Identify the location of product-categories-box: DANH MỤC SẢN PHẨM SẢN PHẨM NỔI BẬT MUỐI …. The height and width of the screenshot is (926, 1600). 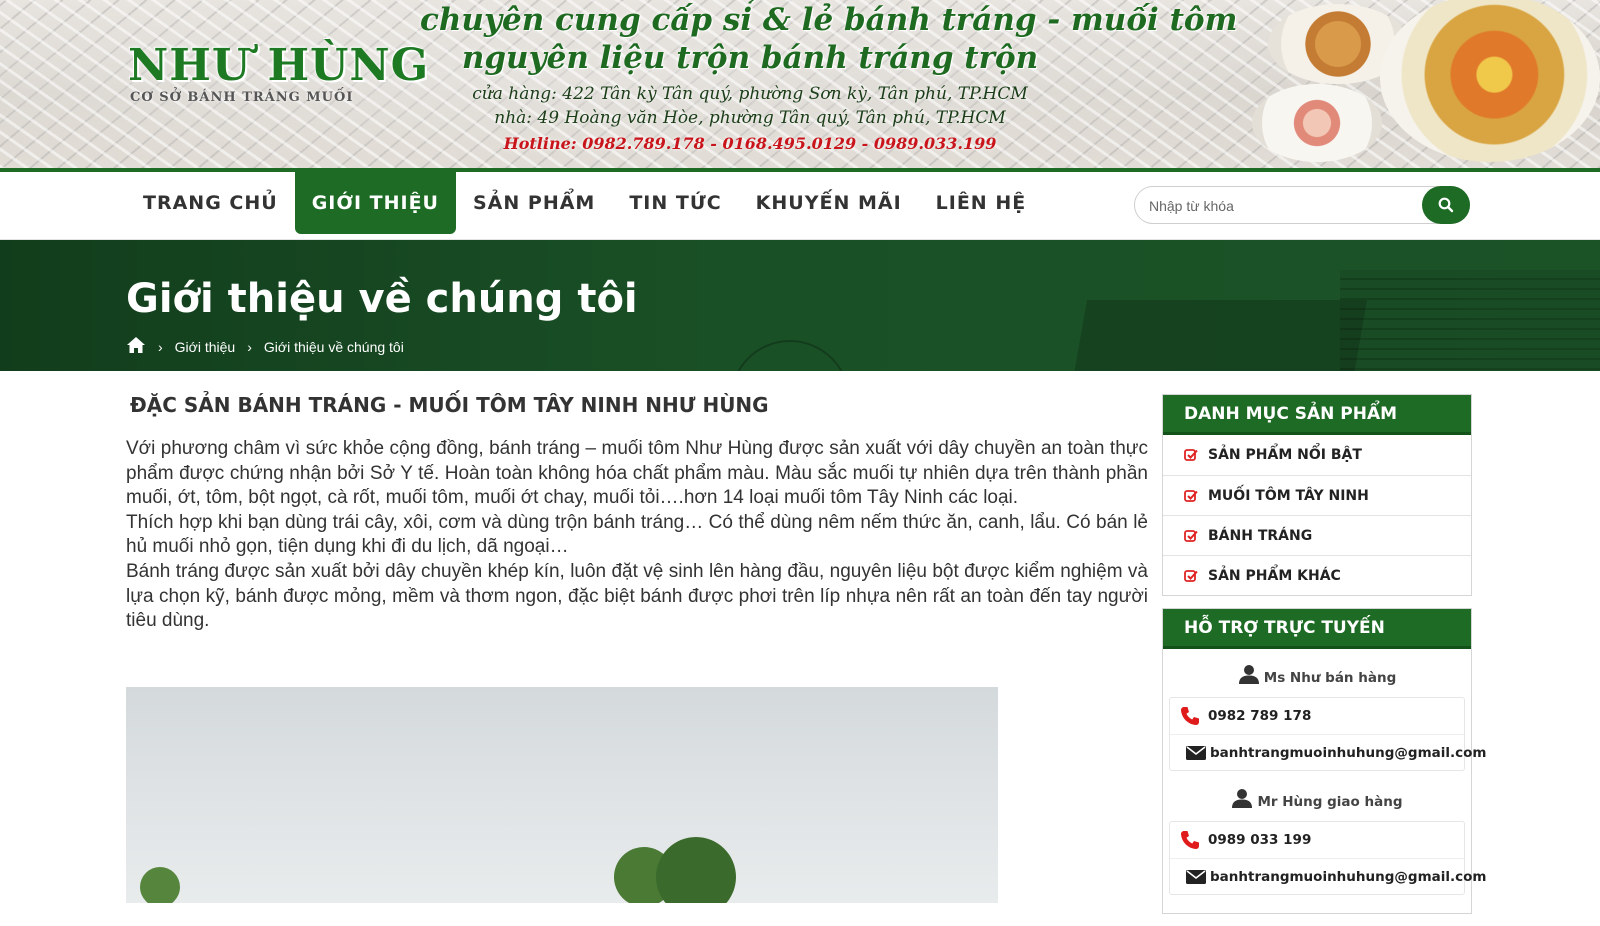
(1317, 495).